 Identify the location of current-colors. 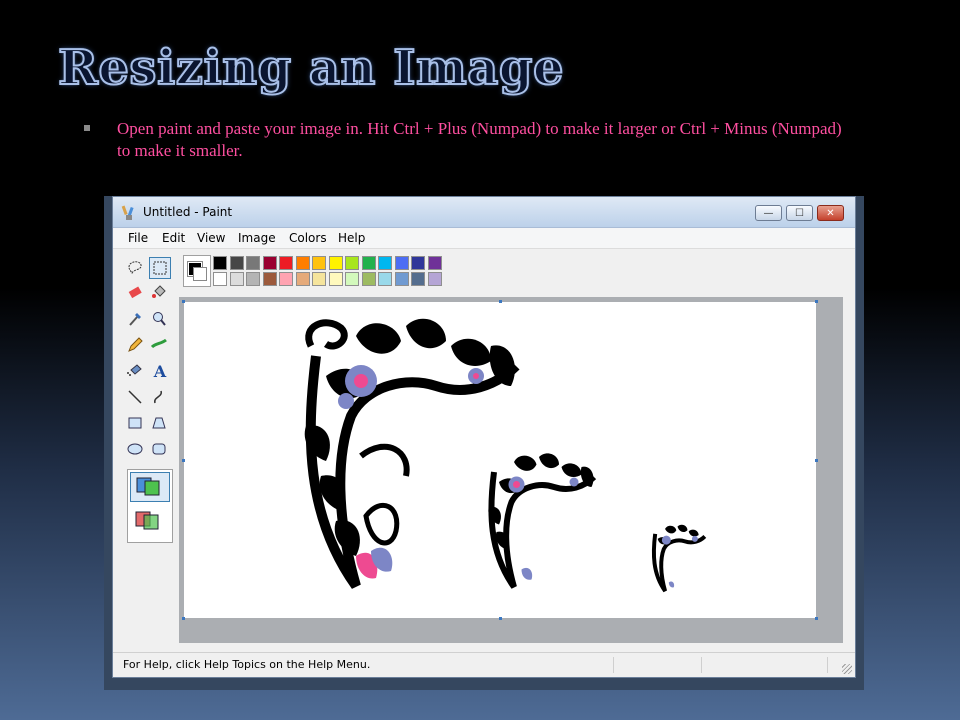
(197, 271).